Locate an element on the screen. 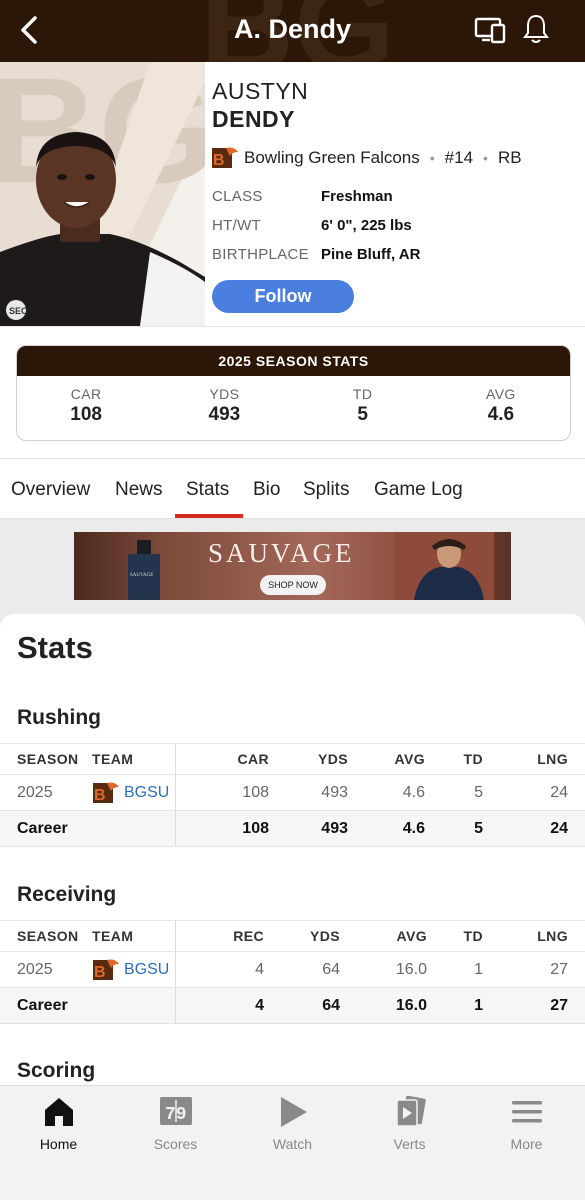  stat-label: CAR is located at coordinates (86, 394).